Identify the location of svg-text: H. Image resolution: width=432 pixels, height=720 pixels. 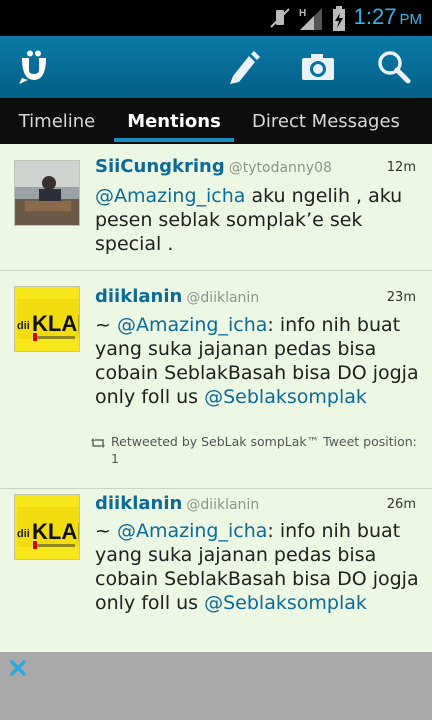
(302, 13).